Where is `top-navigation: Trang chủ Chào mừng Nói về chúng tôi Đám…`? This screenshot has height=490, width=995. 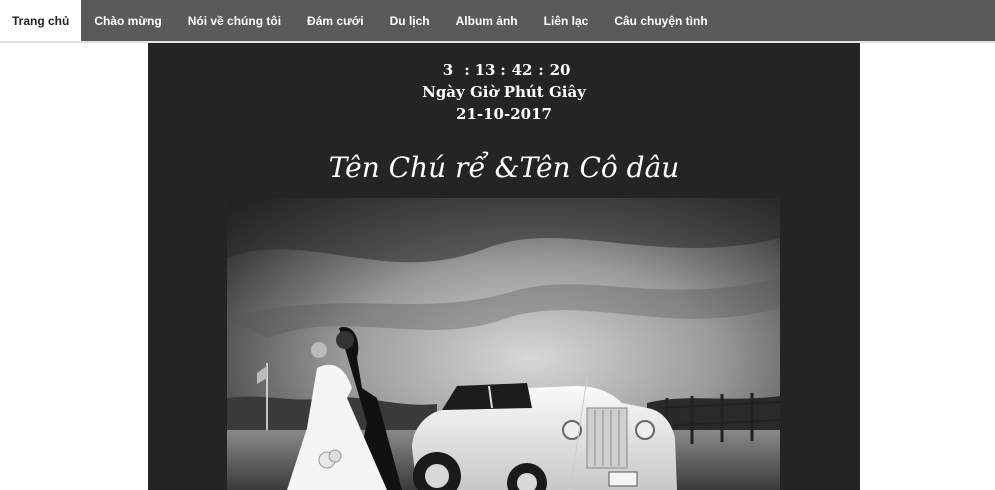 top-navigation: Trang chủ Chào mừng Nói về chúng tôi Đám… is located at coordinates (497, 20).